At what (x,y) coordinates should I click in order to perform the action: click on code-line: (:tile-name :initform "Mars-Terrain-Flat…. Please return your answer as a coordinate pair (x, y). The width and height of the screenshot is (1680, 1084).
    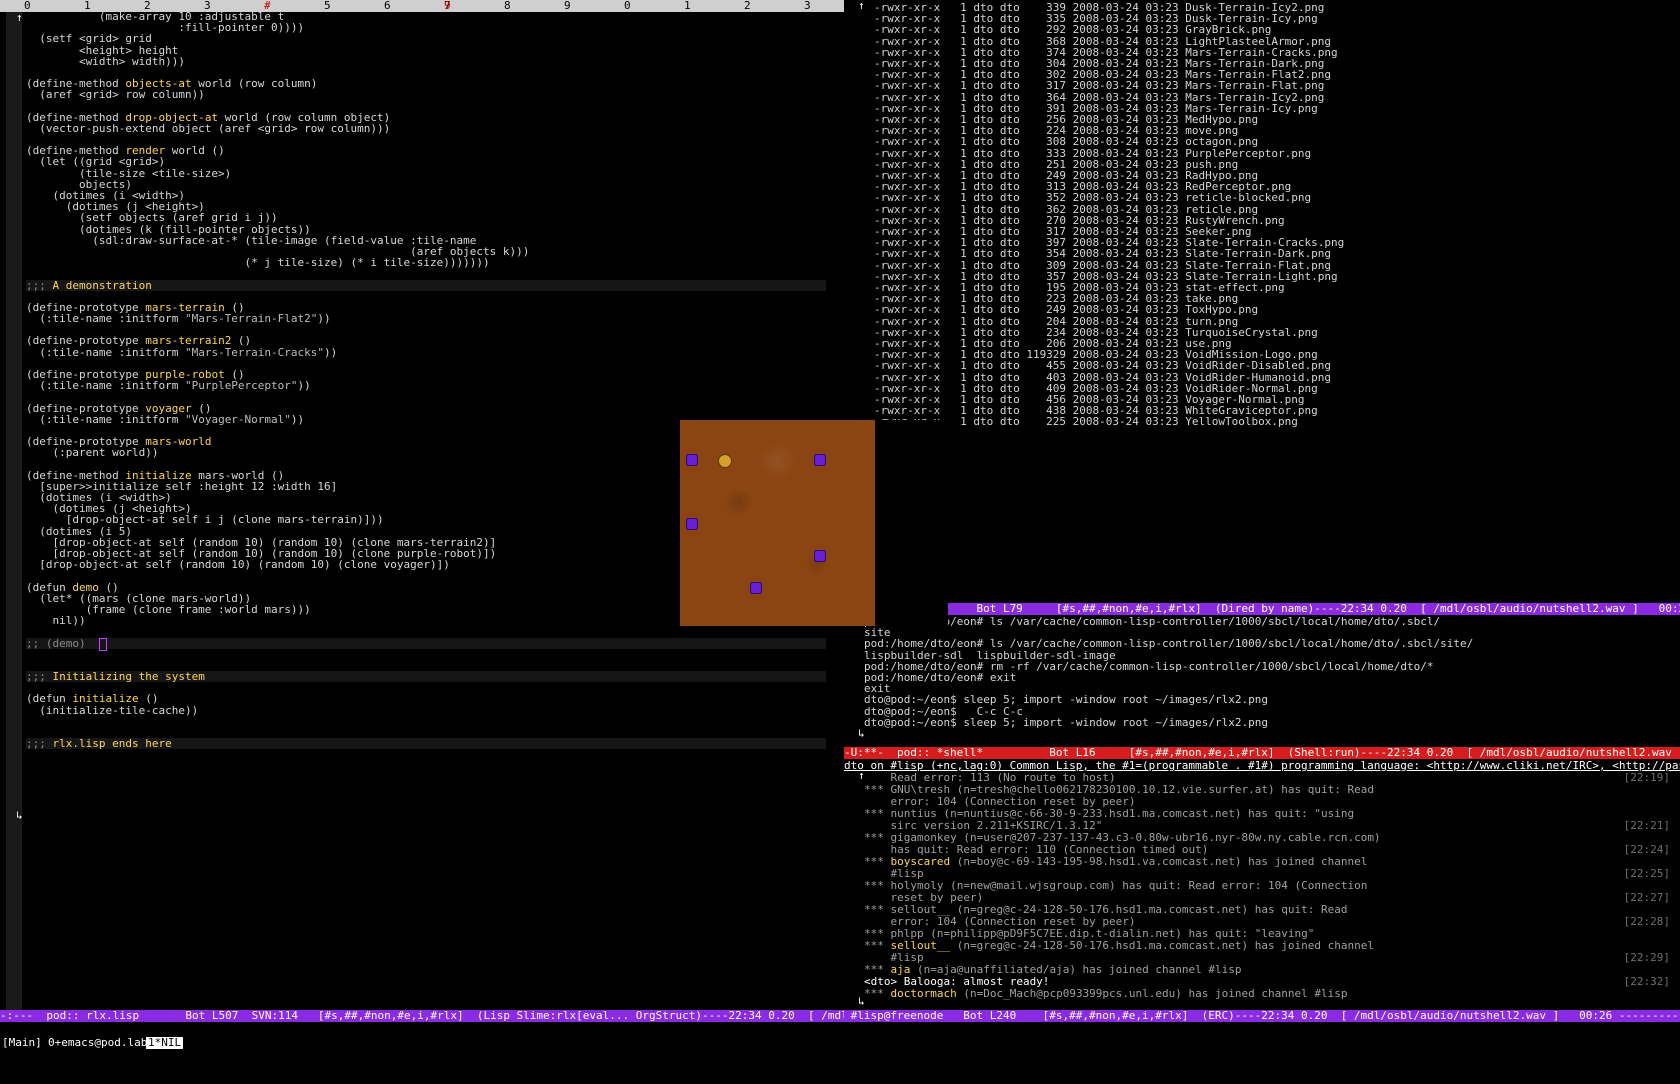
    Looking at the image, I should click on (426, 318).